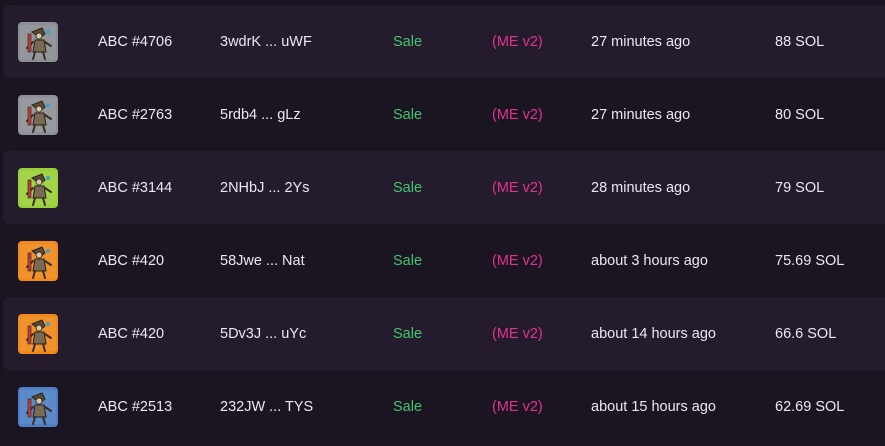 The image size is (885, 446). What do you see at coordinates (810, 260) in the screenshot?
I see `price: 75.69 SOL` at bounding box center [810, 260].